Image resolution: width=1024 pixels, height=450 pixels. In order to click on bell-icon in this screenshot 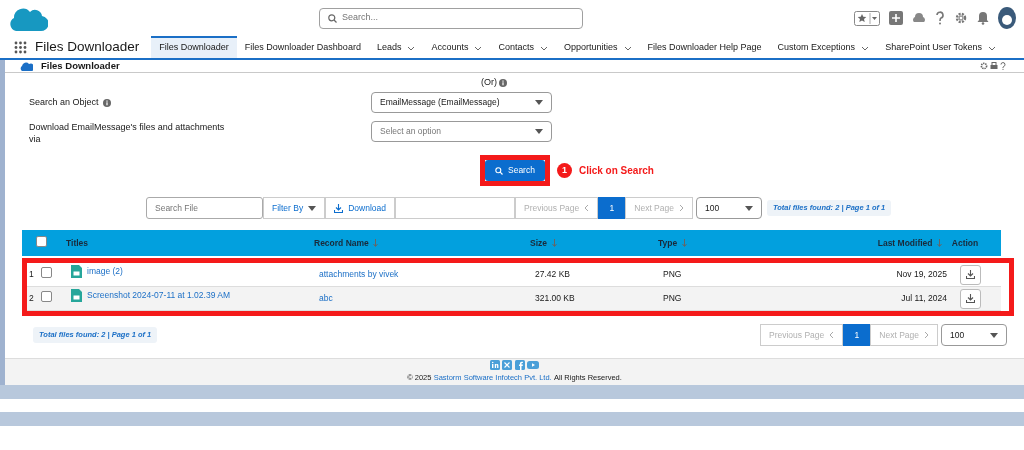, I will do `click(983, 18)`.